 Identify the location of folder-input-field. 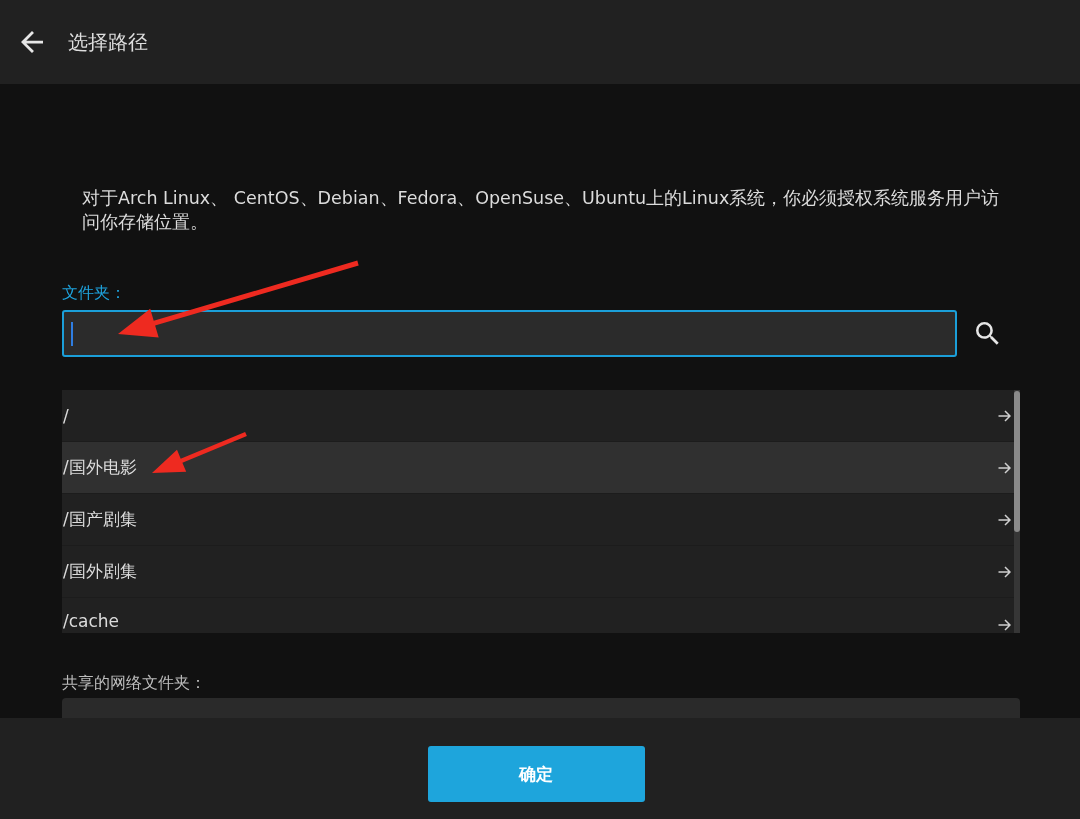
(509, 333).